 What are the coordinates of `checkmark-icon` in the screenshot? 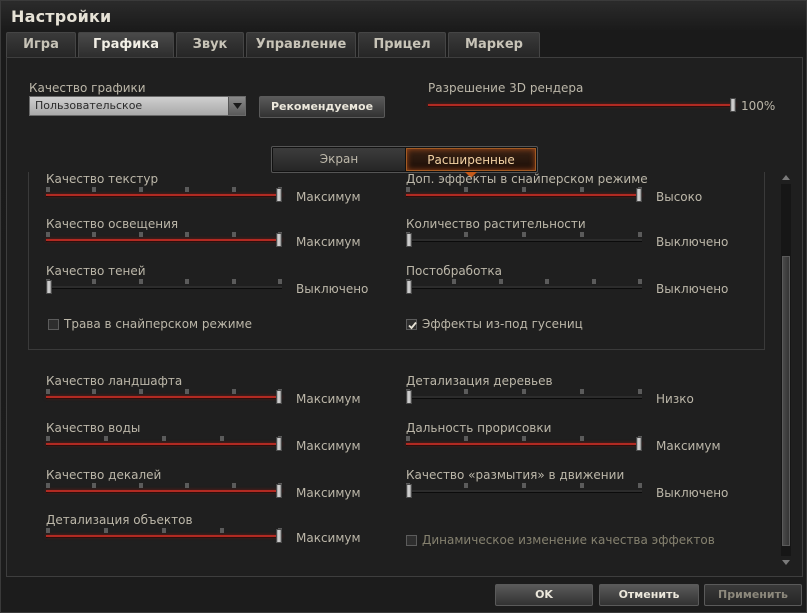 It's located at (412, 325).